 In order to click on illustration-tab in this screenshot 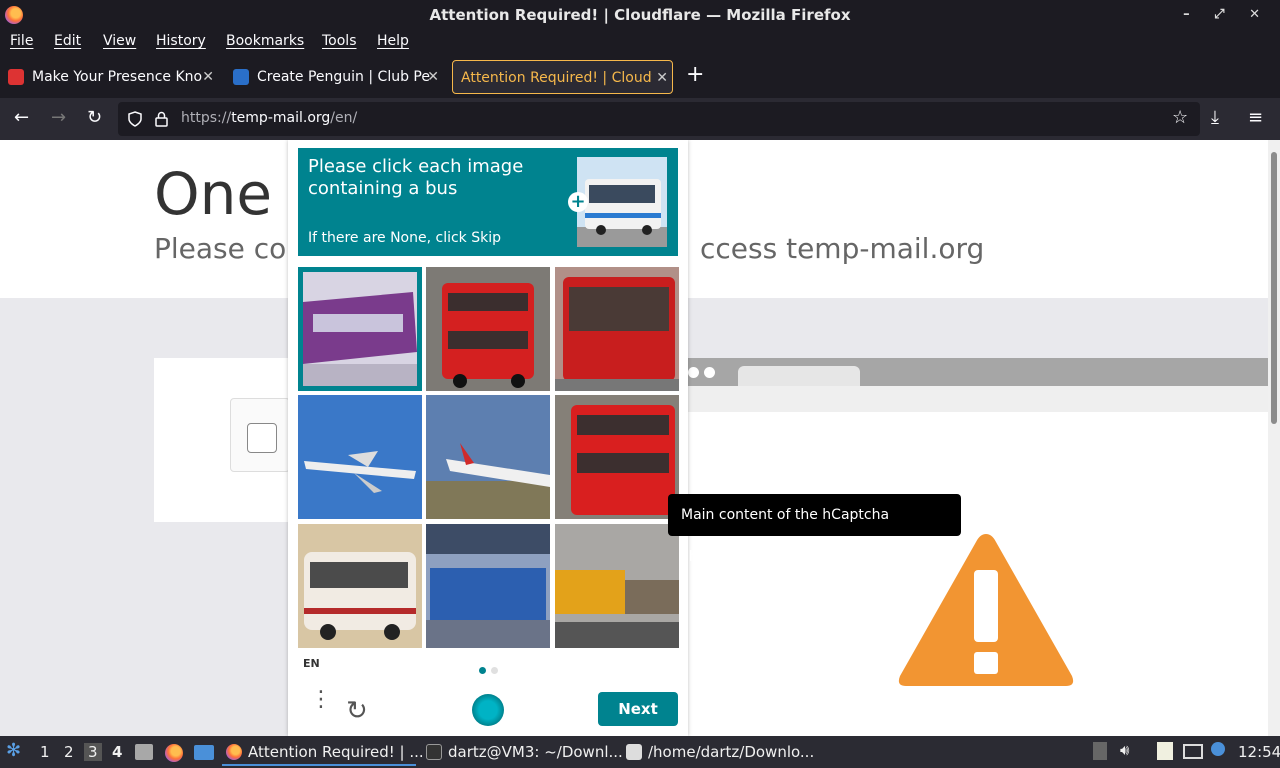, I will do `click(799, 376)`.